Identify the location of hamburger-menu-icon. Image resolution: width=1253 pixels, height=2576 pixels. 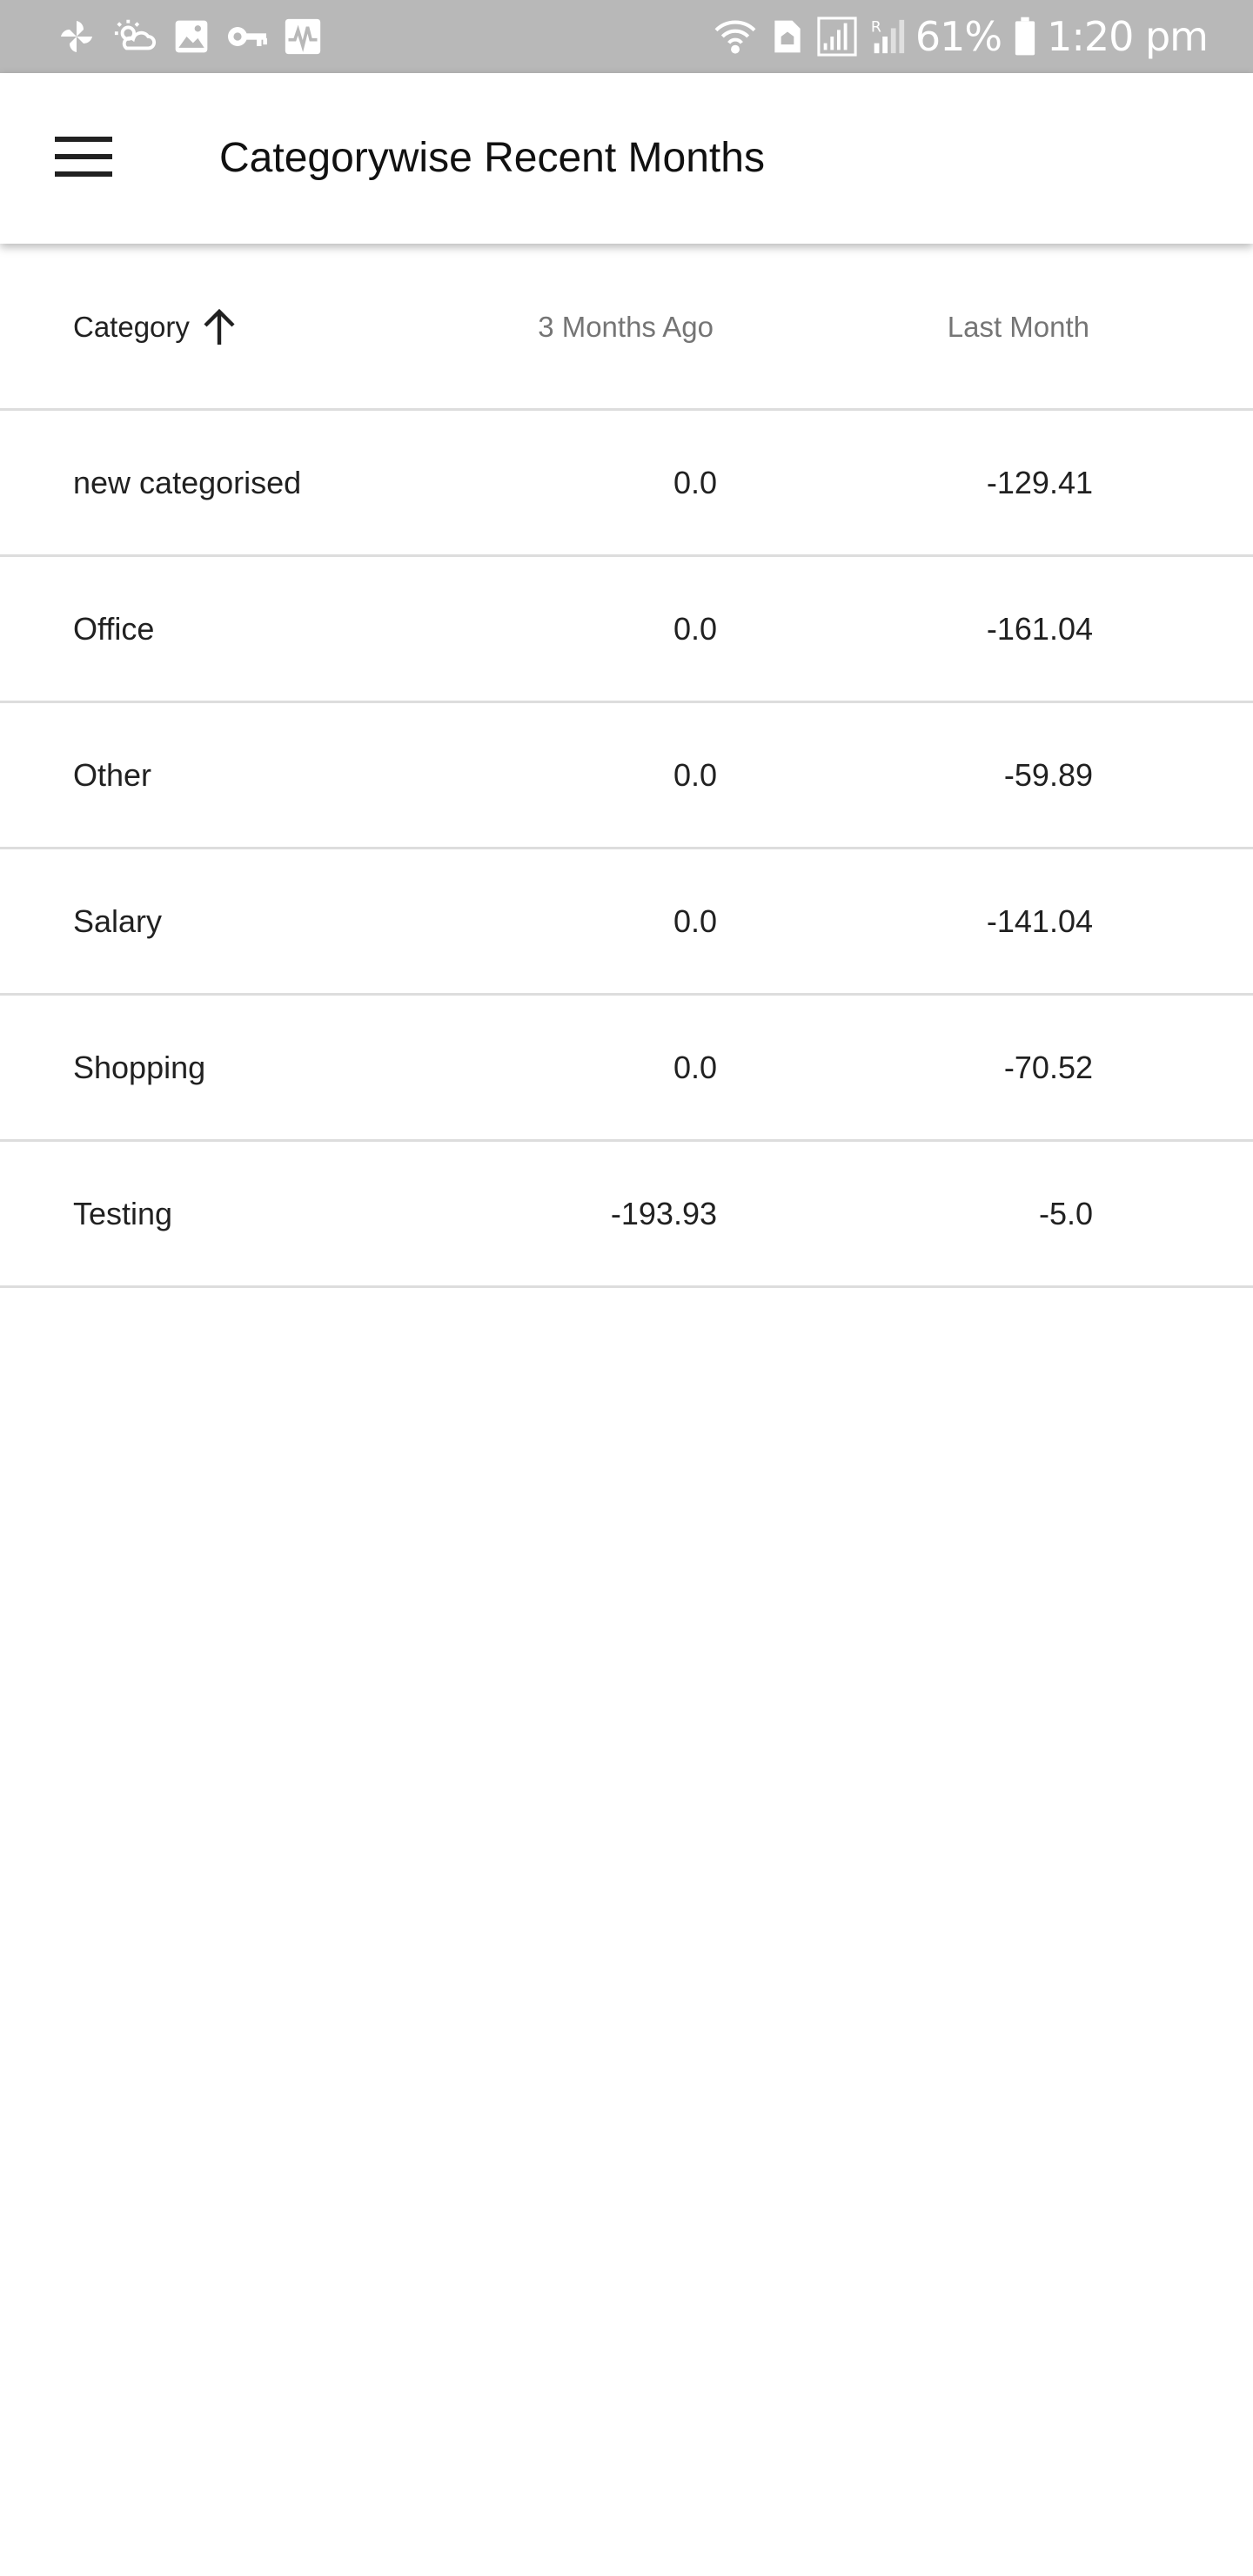
(83, 158).